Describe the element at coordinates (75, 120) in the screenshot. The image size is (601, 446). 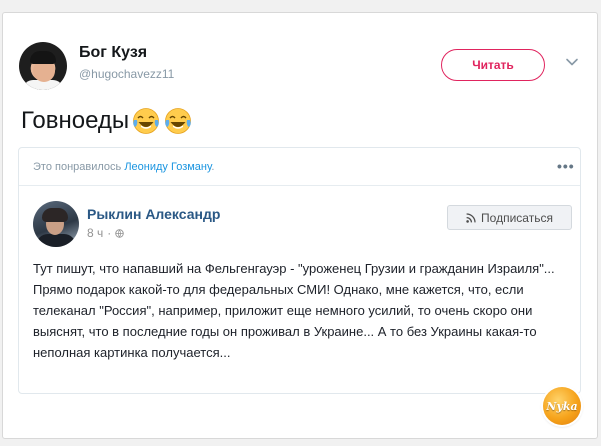
I see `tweet-text-content: Говноеды` at that location.